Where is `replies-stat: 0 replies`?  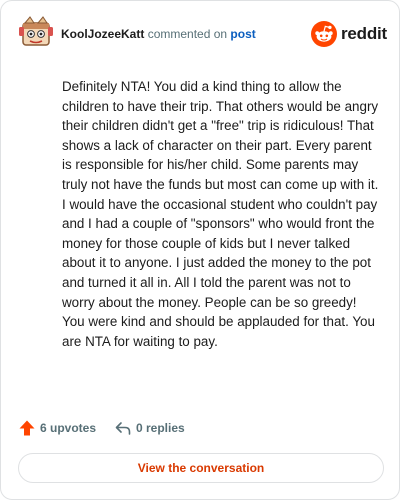 replies-stat: 0 replies is located at coordinates (149, 428).